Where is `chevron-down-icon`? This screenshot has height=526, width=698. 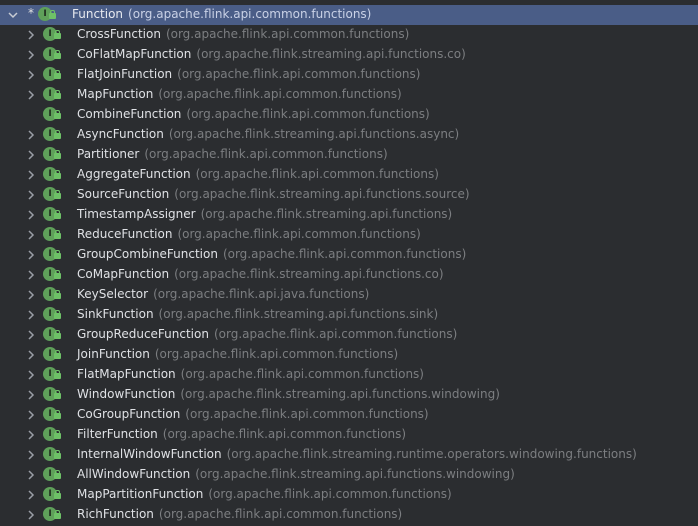
chevron-down-icon is located at coordinates (13, 15).